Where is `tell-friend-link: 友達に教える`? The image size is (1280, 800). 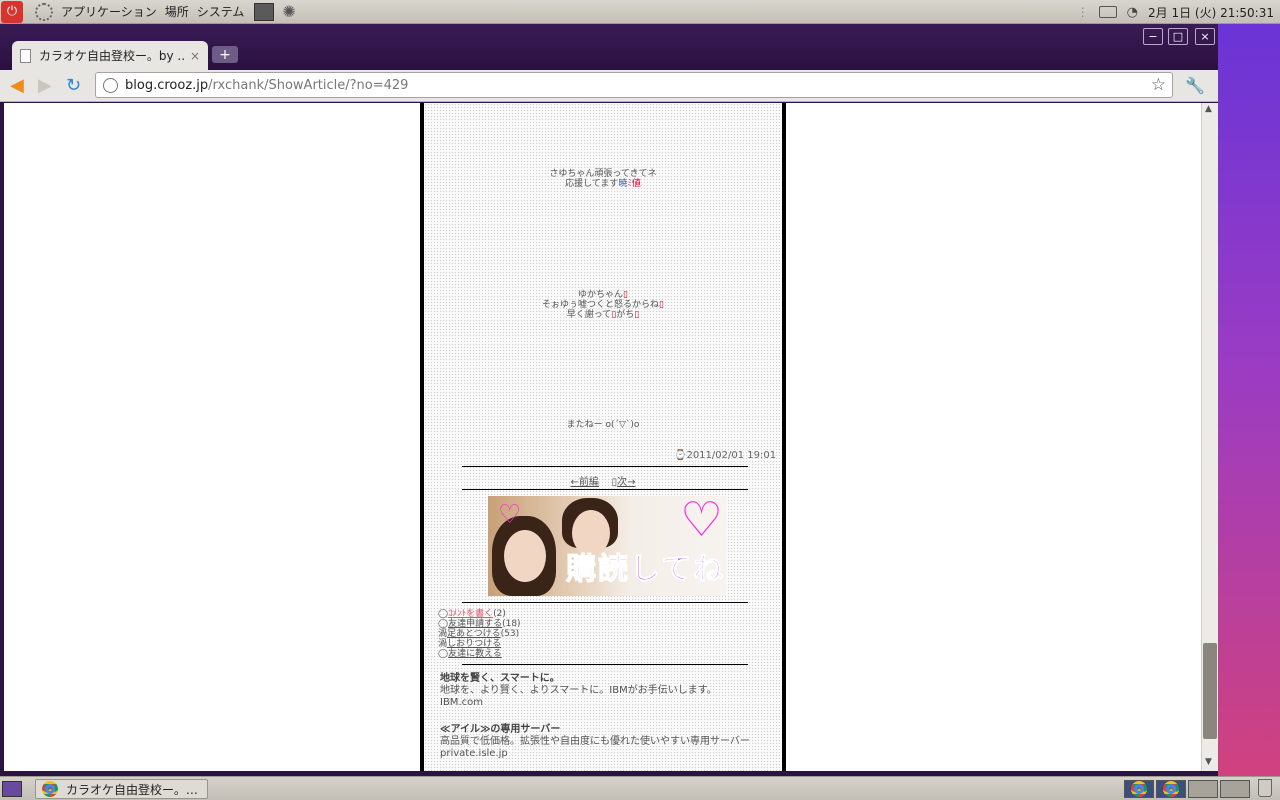 tell-friend-link: 友達に教える is located at coordinates (475, 654).